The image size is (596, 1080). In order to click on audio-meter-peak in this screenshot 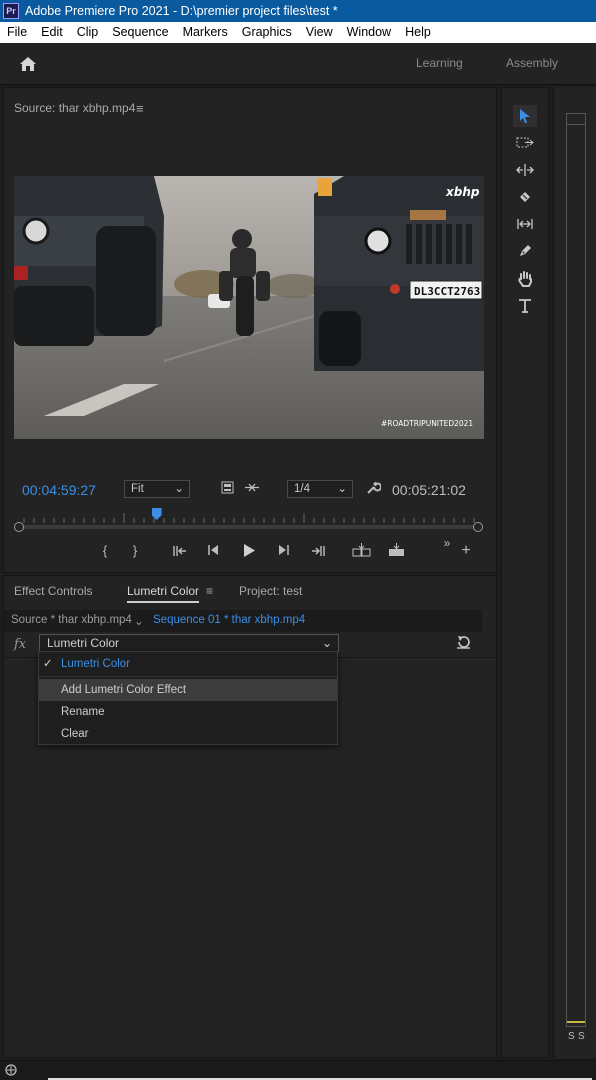, I will do `click(576, 119)`.